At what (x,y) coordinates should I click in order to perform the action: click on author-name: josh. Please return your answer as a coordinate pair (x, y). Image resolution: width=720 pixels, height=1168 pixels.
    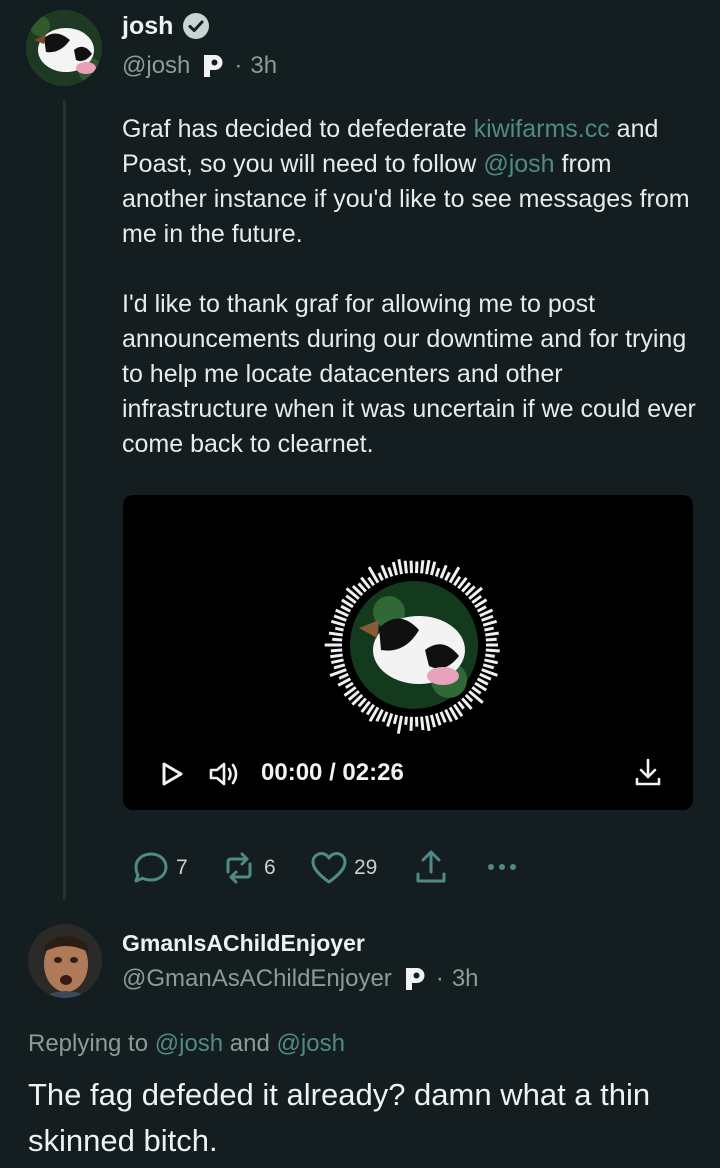
    Looking at the image, I should click on (147, 26).